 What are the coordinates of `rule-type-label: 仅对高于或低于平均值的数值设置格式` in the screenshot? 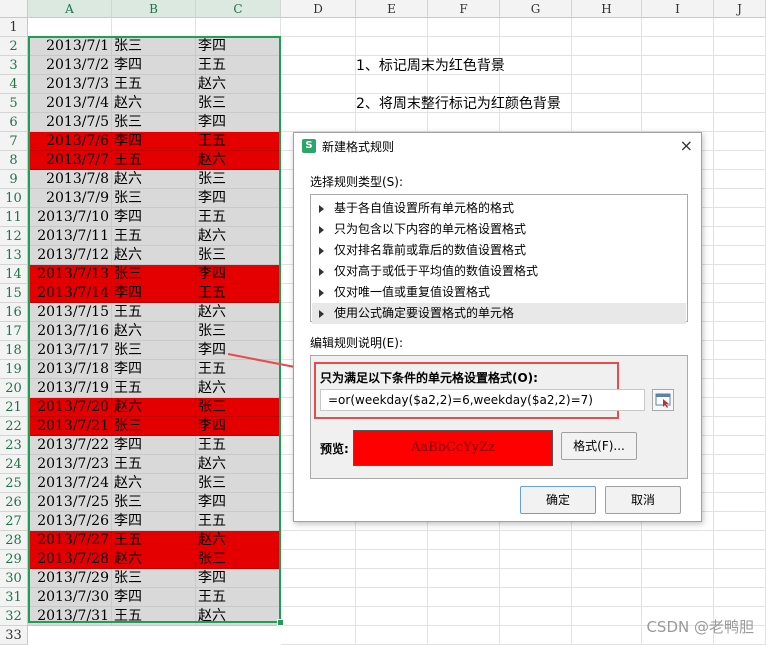 It's located at (436, 271).